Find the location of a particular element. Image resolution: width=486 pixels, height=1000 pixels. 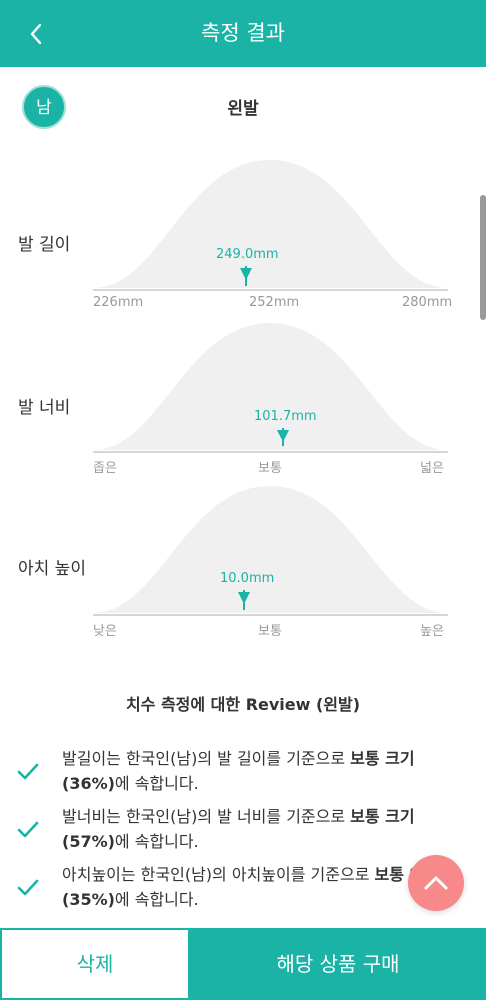

buy-product-button: 해당 상품 구매 is located at coordinates (338, 964).